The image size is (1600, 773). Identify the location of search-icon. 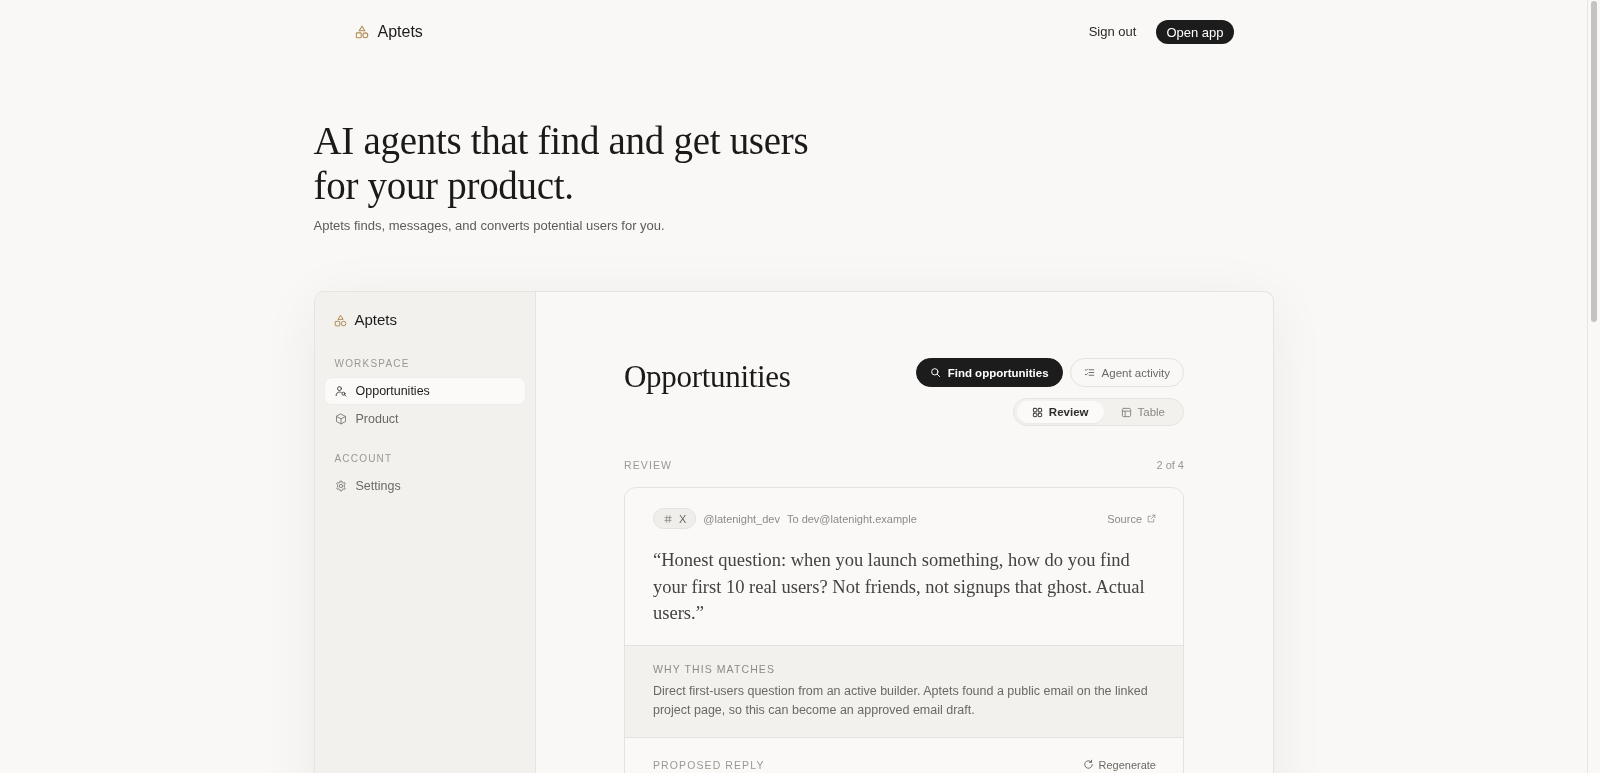
(935, 372).